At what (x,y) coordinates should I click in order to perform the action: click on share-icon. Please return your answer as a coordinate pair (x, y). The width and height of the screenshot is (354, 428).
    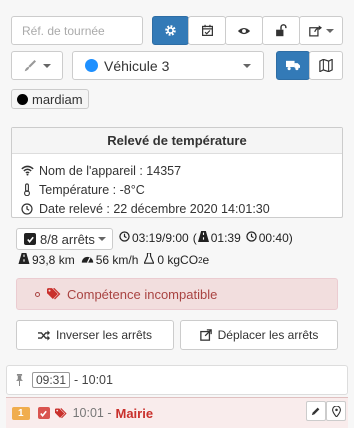
    Looking at the image, I should click on (315, 30).